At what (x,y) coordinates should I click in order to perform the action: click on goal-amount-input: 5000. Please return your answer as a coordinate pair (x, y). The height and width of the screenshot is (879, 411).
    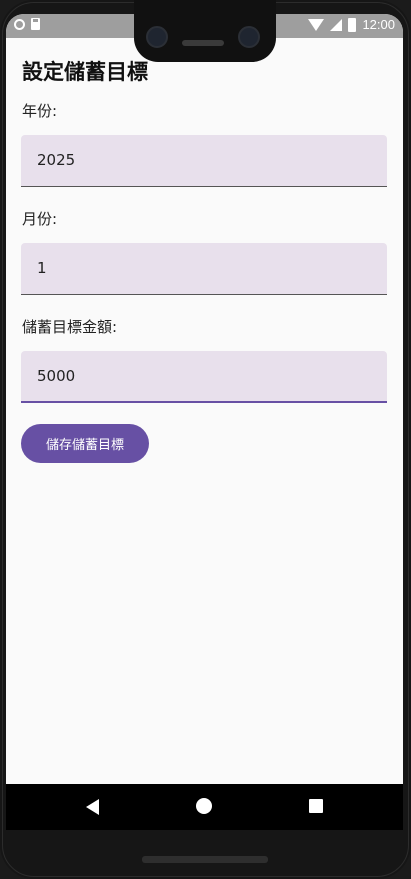
    Looking at the image, I should click on (204, 377).